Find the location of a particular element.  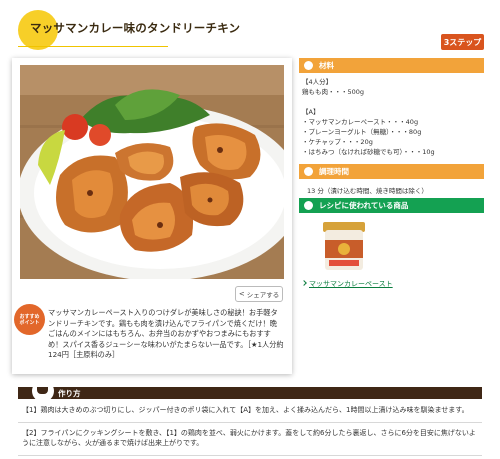

pot-icon is located at coordinates (42, 390).